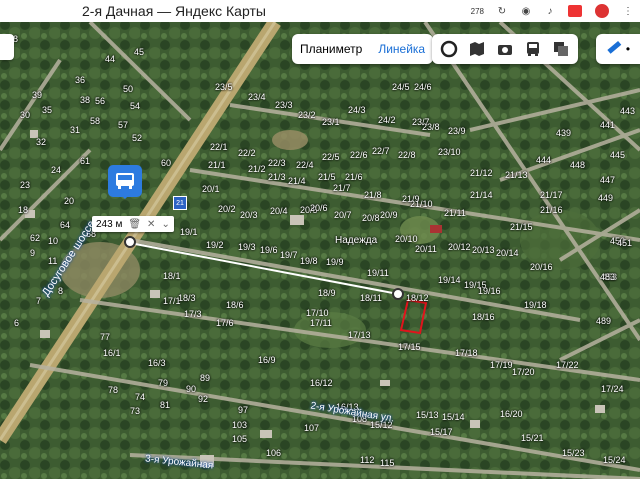  I want to click on plot-number-label: 61, so click(85, 161).